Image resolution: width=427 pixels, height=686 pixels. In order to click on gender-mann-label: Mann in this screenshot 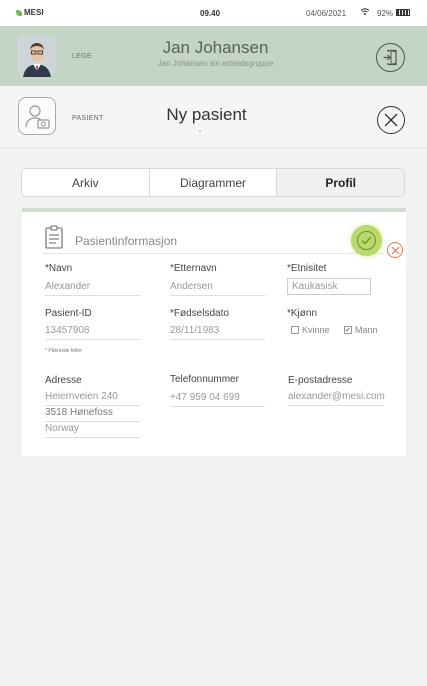, I will do `click(366, 330)`.